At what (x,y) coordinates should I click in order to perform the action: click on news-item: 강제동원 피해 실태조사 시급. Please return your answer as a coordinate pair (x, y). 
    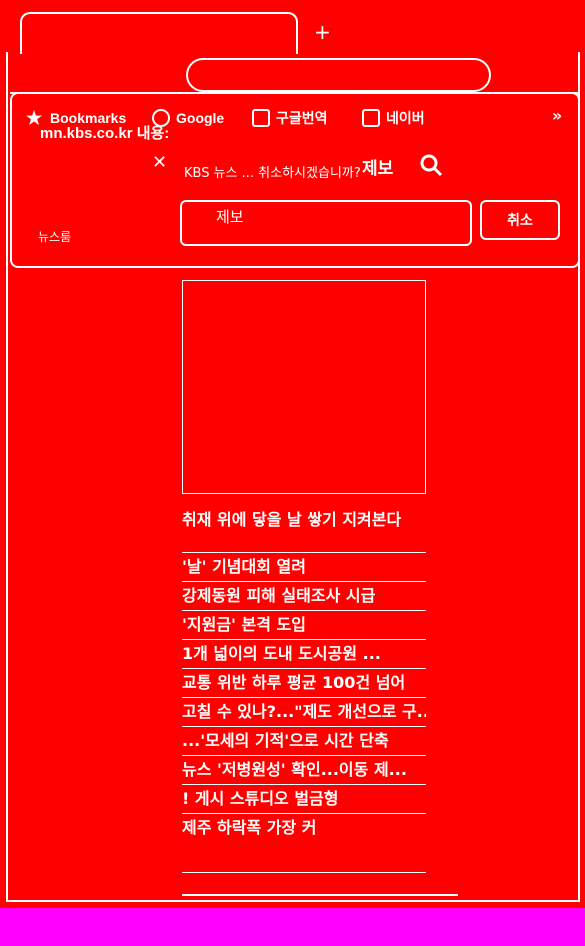
    Looking at the image, I should click on (304, 595).